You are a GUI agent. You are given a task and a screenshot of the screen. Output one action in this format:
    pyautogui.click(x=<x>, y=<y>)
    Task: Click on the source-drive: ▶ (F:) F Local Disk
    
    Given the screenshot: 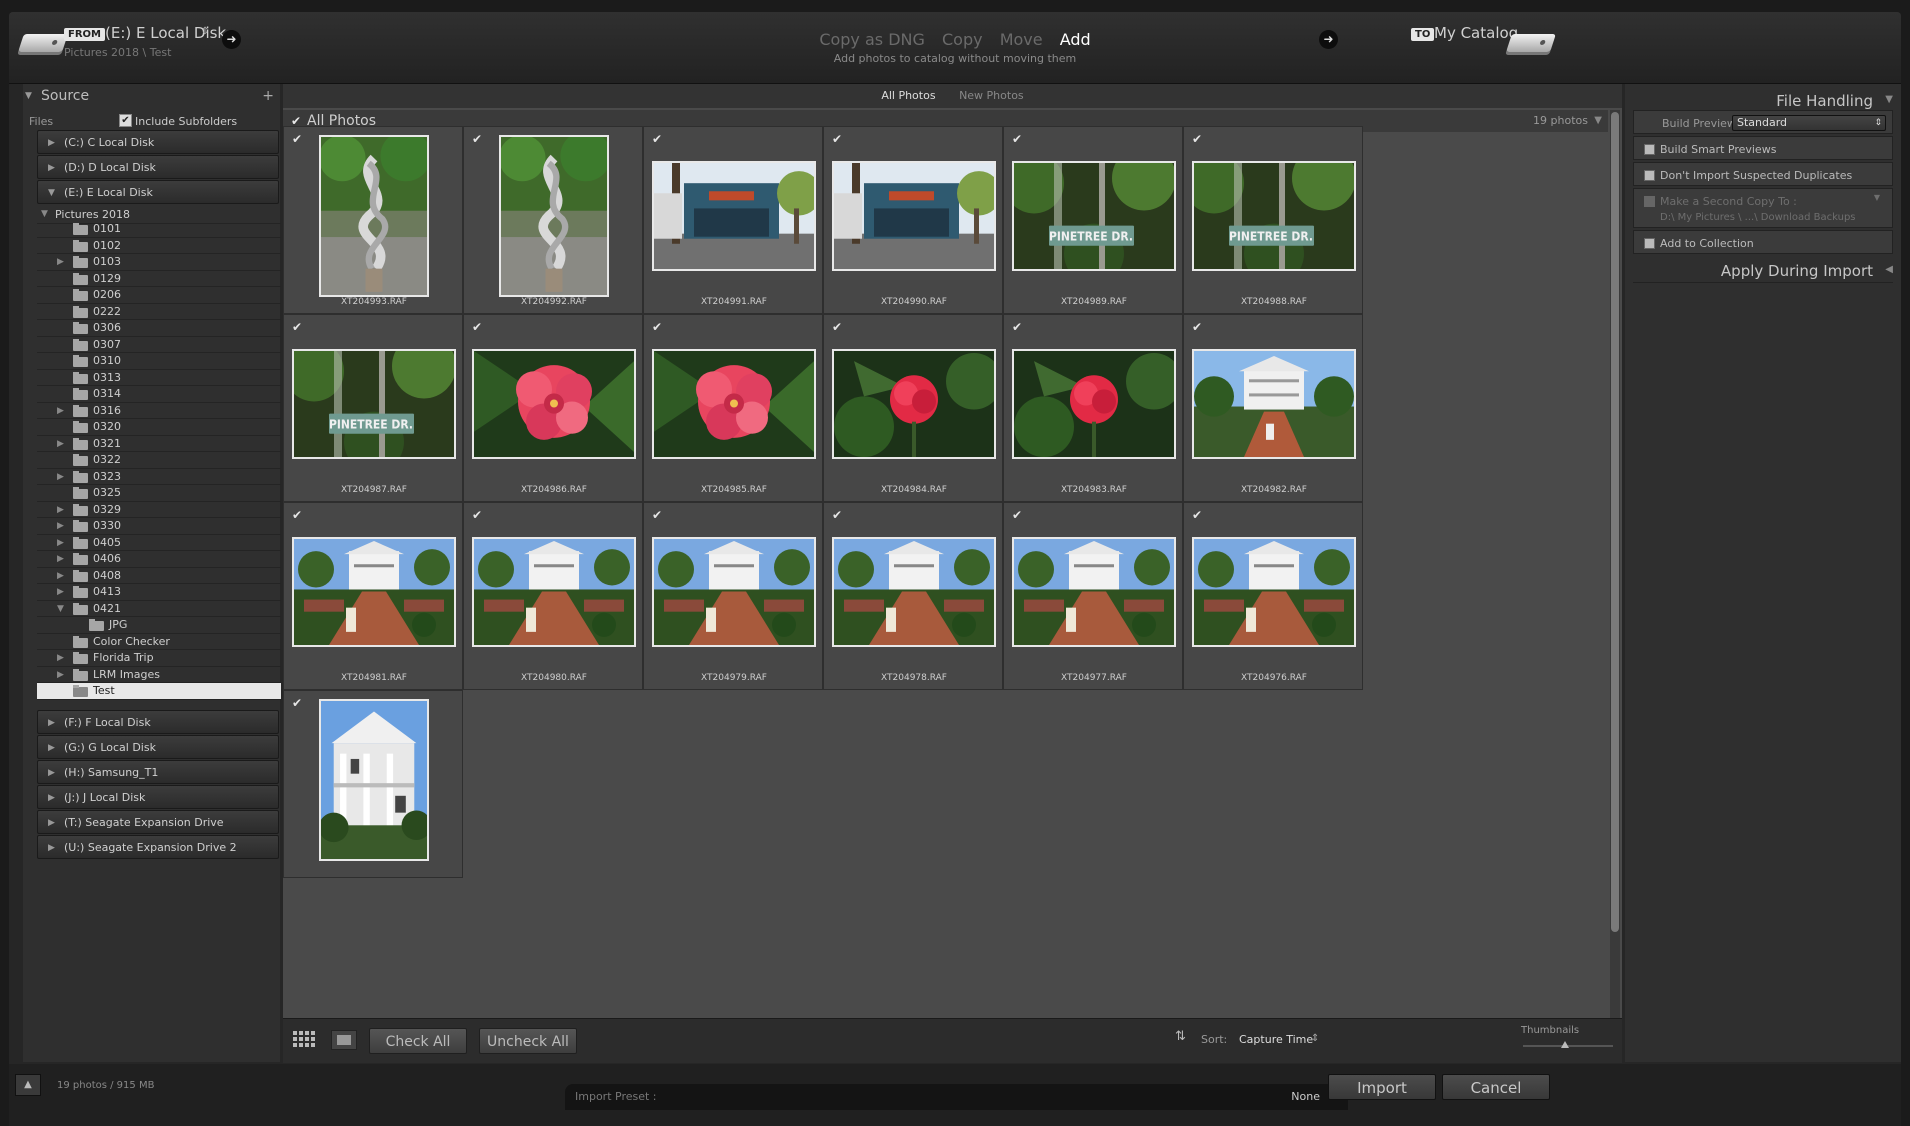 What is the action you would take?
    pyautogui.click(x=158, y=721)
    